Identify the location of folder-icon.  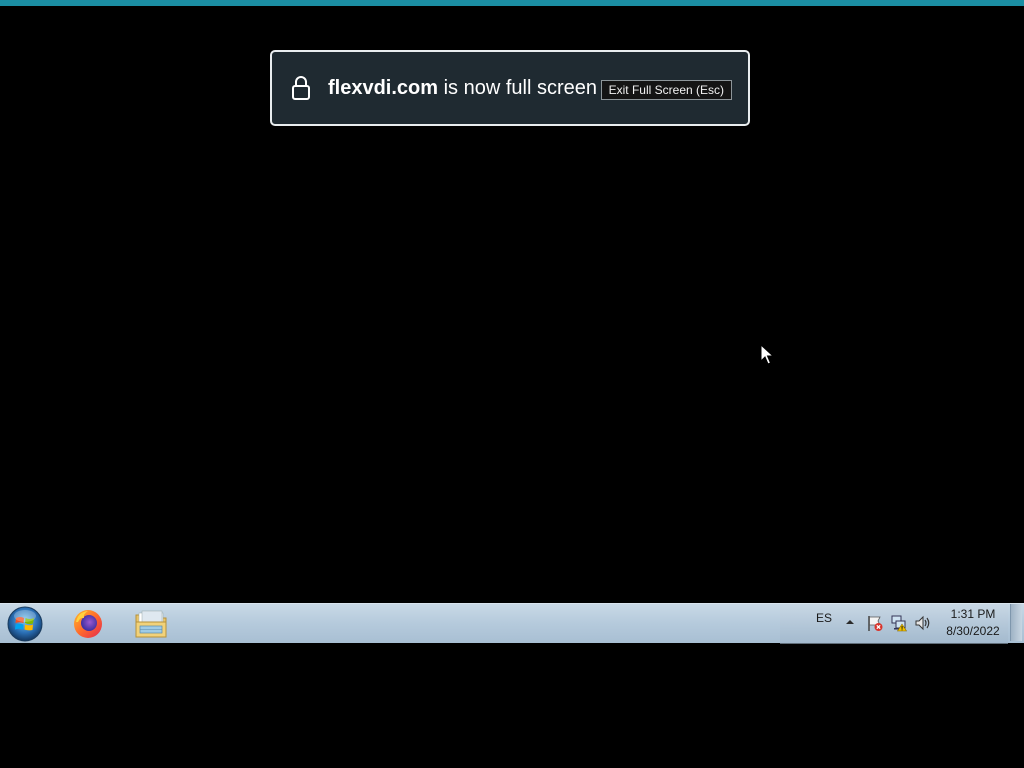
(151, 624).